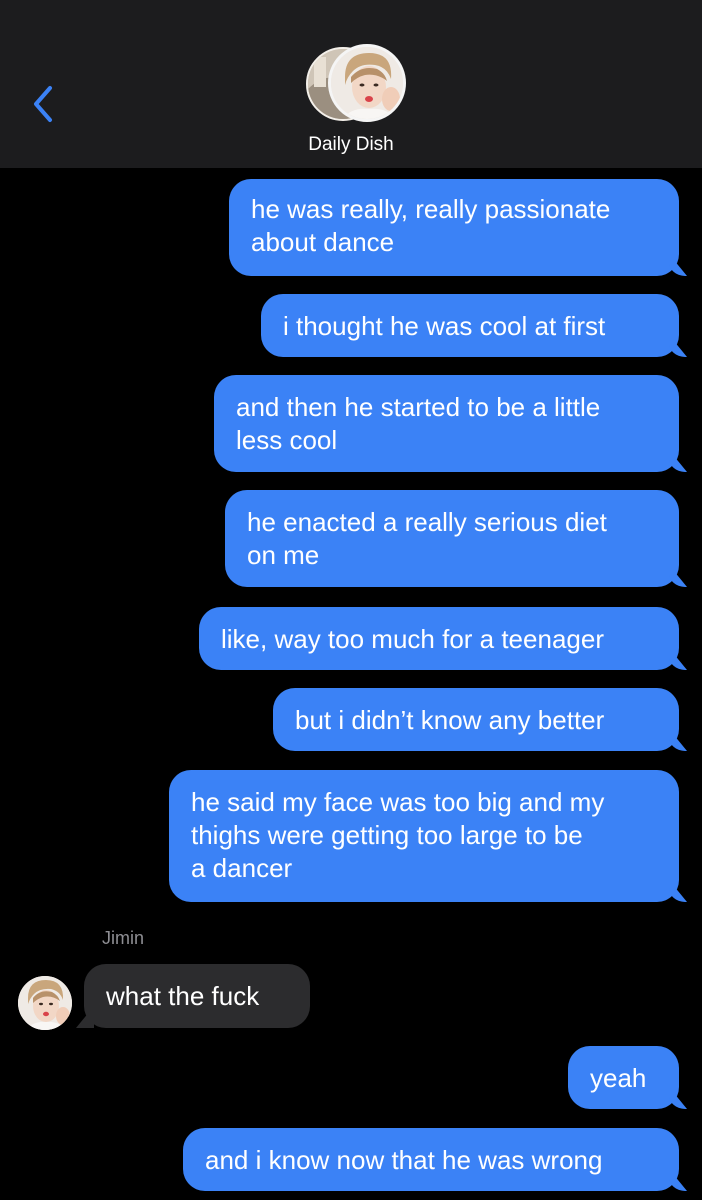 This screenshot has width=702, height=1200. Describe the element at coordinates (623, 1077) in the screenshot. I see `message-bubble-outgoing: yeah` at that location.